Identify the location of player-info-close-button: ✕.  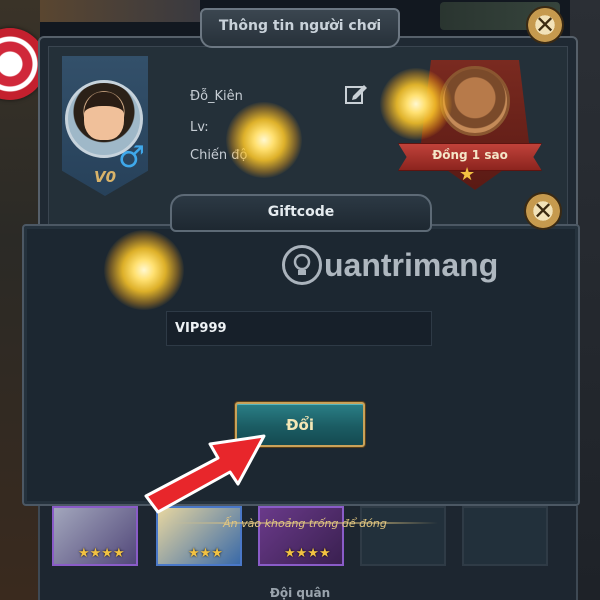
(545, 25).